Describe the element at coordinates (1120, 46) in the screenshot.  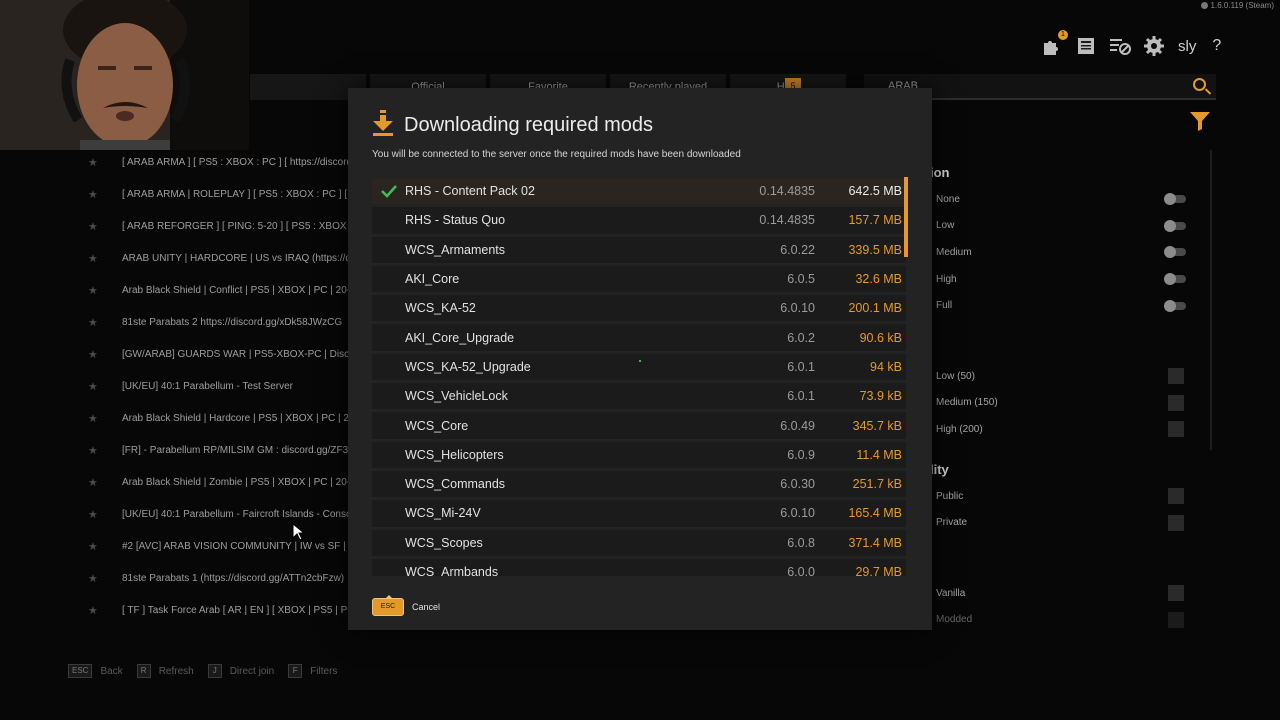
I see `blocked-list-icon` at that location.